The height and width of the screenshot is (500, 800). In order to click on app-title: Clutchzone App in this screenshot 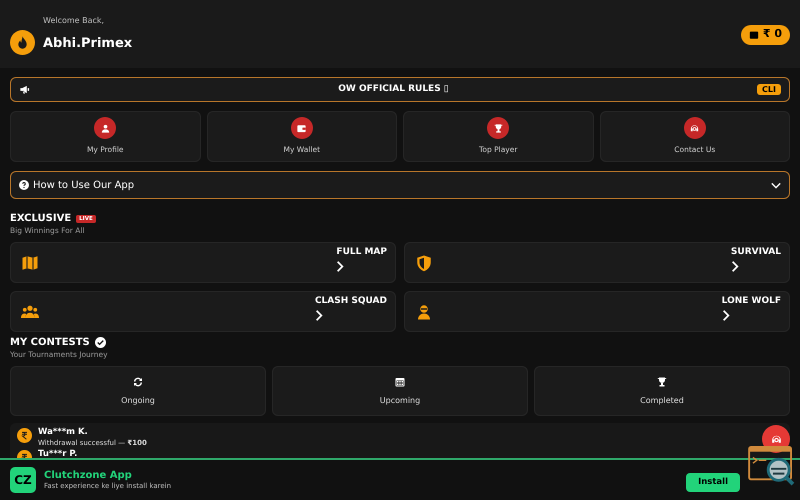, I will do `click(88, 475)`.